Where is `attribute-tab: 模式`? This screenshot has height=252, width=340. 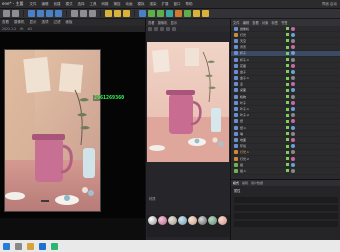 attribute-tab: 模式 is located at coordinates (236, 183).